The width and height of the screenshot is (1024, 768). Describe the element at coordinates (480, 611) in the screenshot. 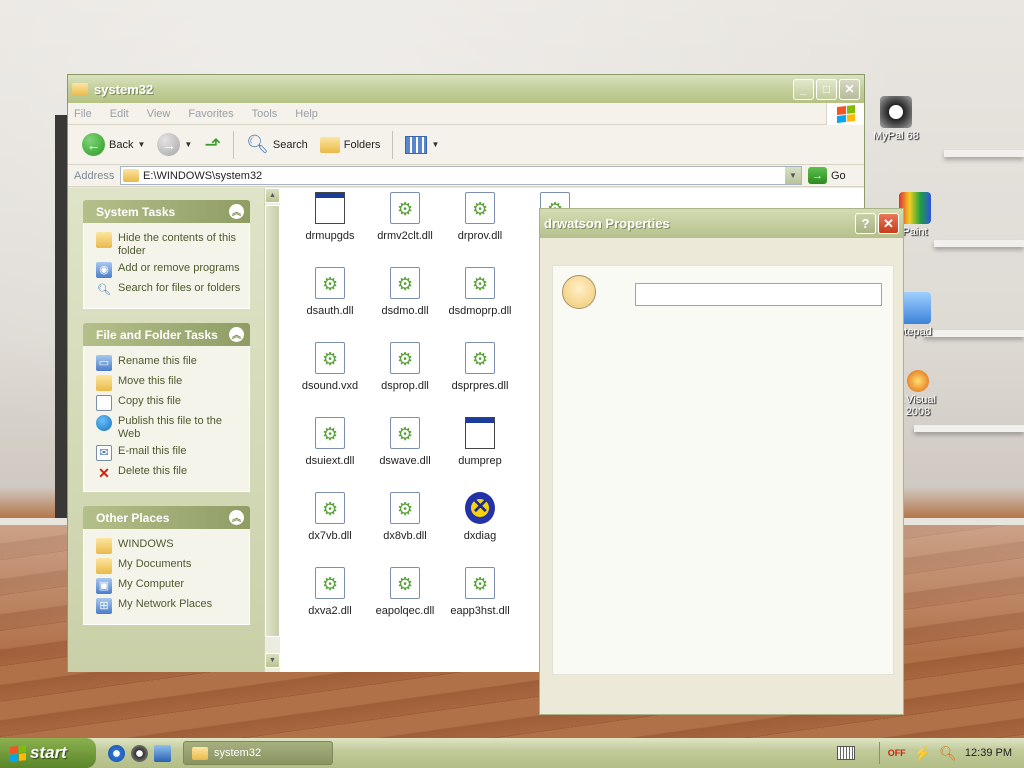

I see `file-label: eapp3hst.dll` at that location.